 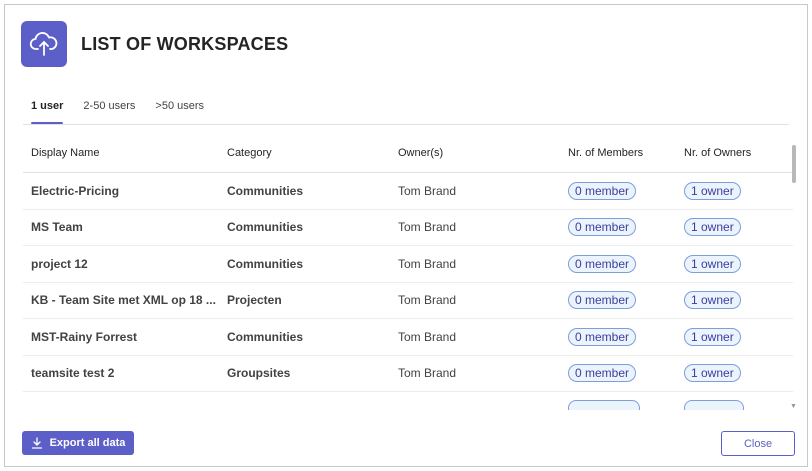 What do you see at coordinates (36, 443) in the screenshot?
I see `download-icon` at bounding box center [36, 443].